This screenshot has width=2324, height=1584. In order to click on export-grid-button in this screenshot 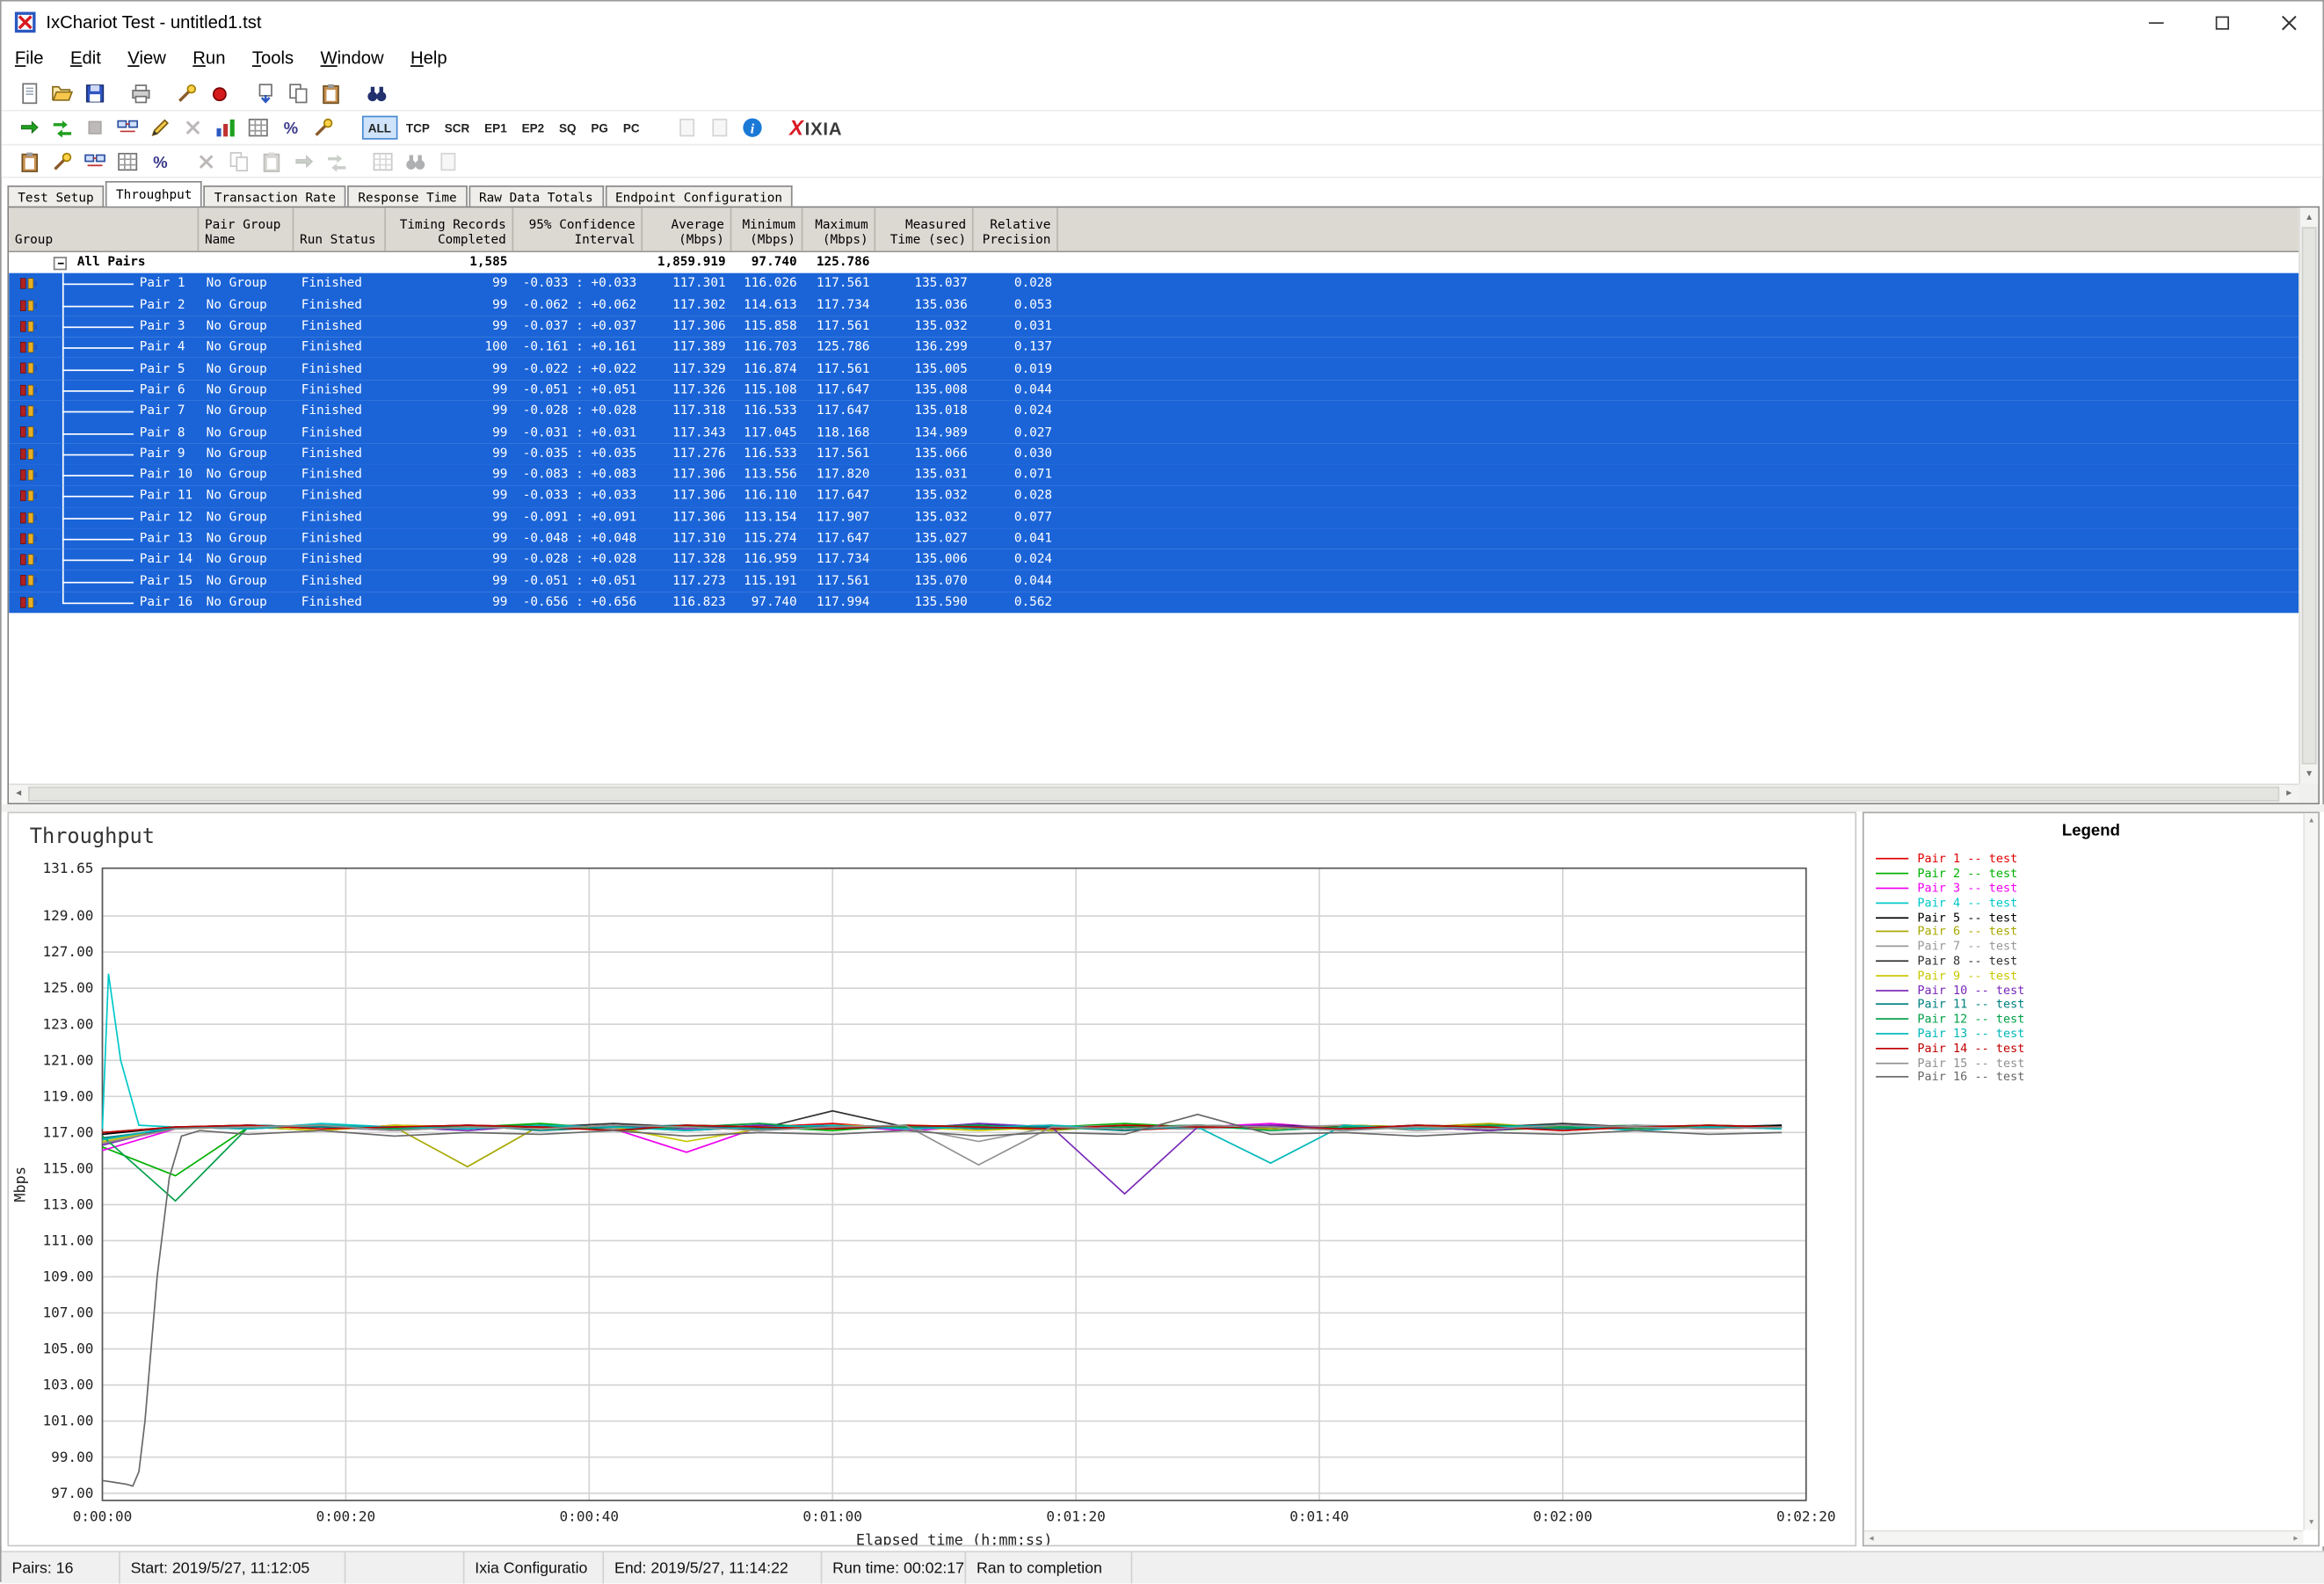, I will do `click(448, 161)`.